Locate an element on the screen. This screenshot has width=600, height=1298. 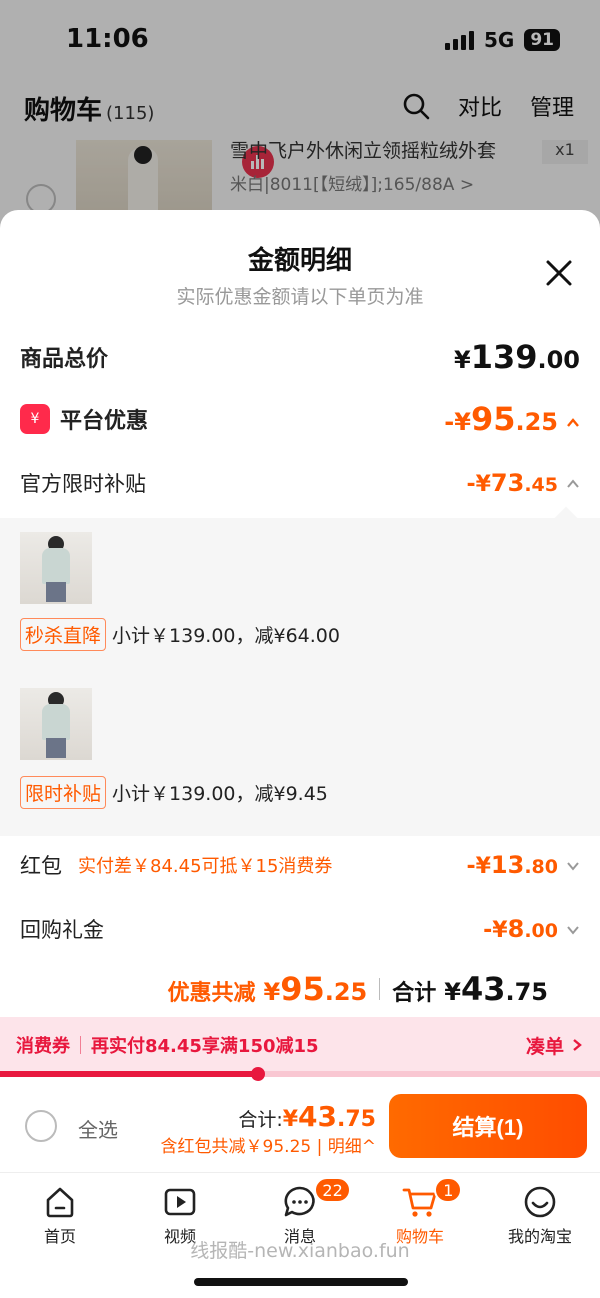
checkout-sum: 合计: ¥ 43 .75 is located at coordinates (307, 1116).